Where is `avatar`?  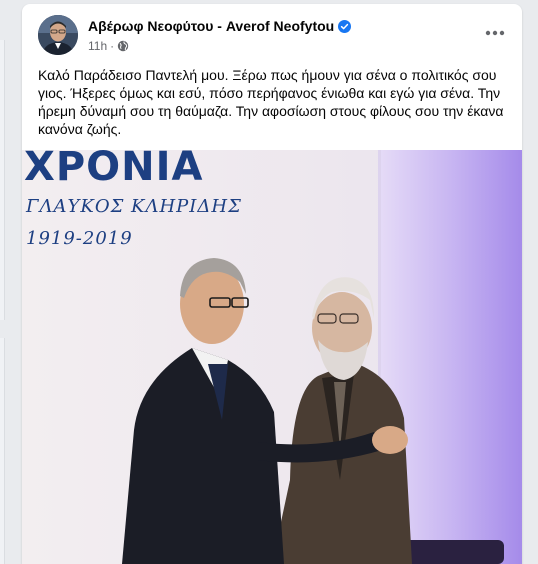 avatar is located at coordinates (58, 35).